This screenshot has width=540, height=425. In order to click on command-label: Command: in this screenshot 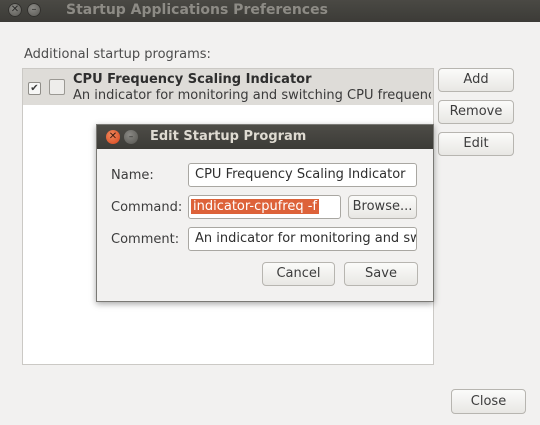, I will do `click(147, 207)`.